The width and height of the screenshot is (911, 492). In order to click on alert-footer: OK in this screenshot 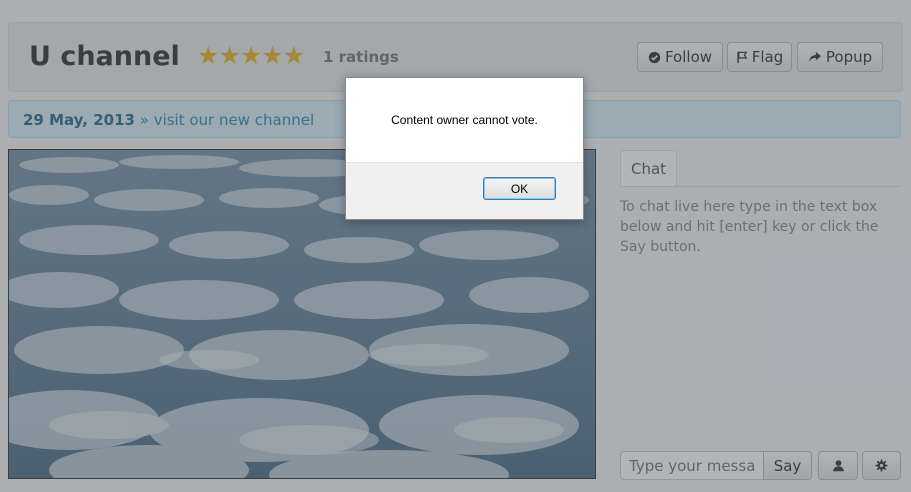, I will do `click(464, 190)`.